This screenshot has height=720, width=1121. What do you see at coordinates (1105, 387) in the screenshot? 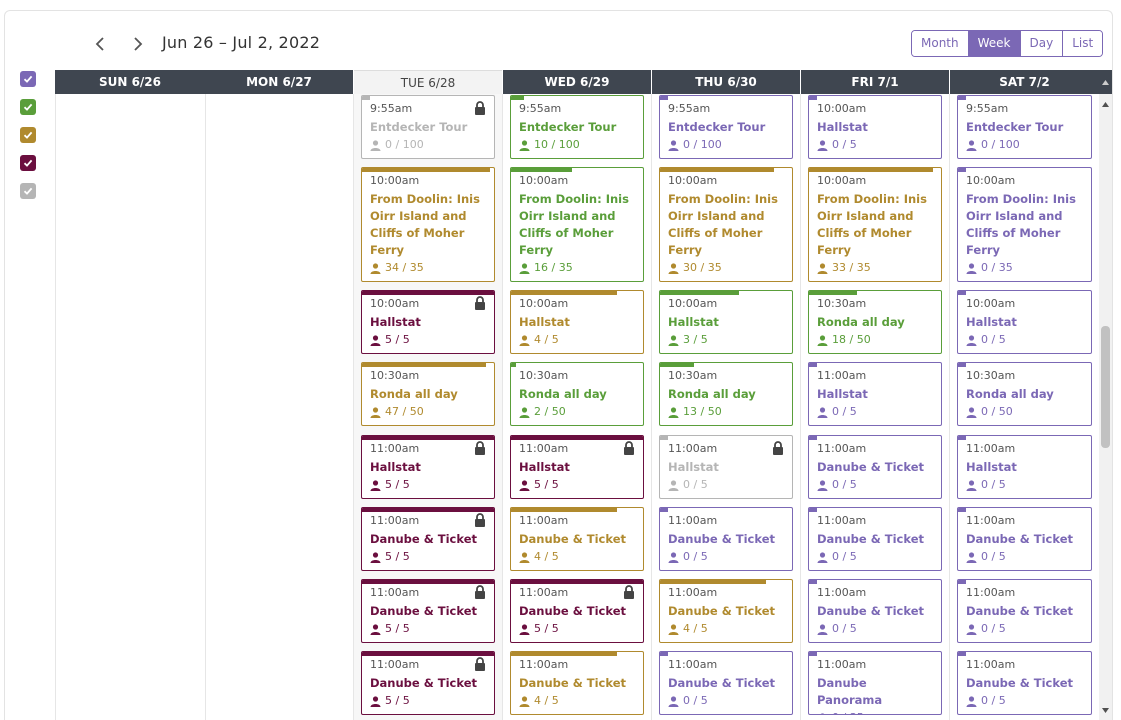
I see `scroll-thumb` at bounding box center [1105, 387].